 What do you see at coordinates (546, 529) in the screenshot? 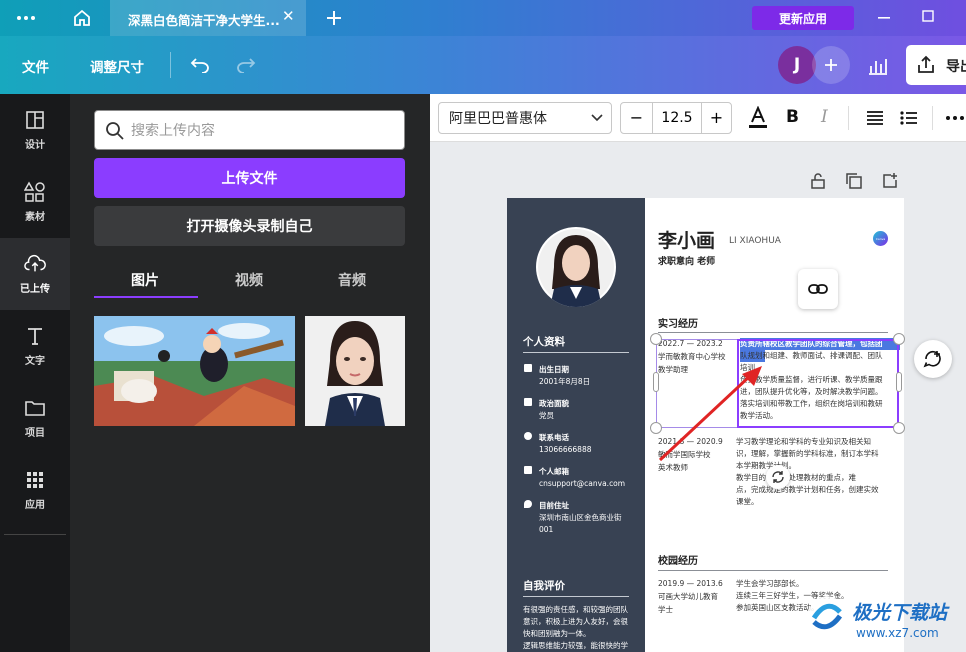
I see `address-line-2: 001` at bounding box center [546, 529].